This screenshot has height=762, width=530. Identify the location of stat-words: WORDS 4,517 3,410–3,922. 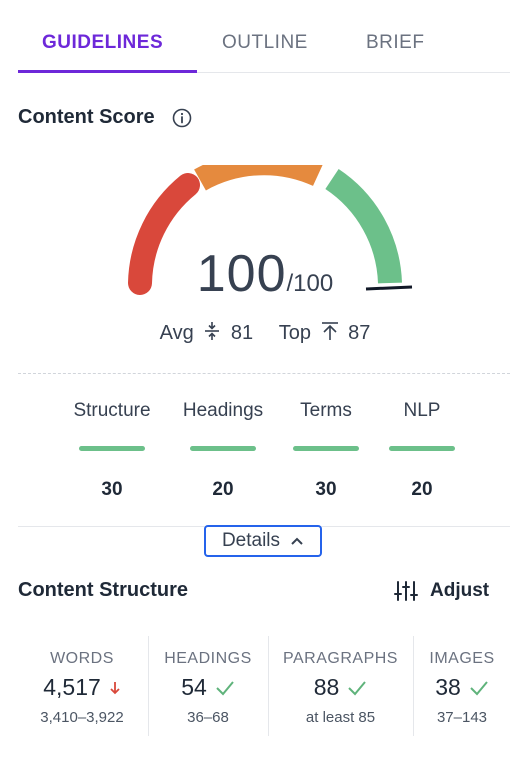
(82, 686).